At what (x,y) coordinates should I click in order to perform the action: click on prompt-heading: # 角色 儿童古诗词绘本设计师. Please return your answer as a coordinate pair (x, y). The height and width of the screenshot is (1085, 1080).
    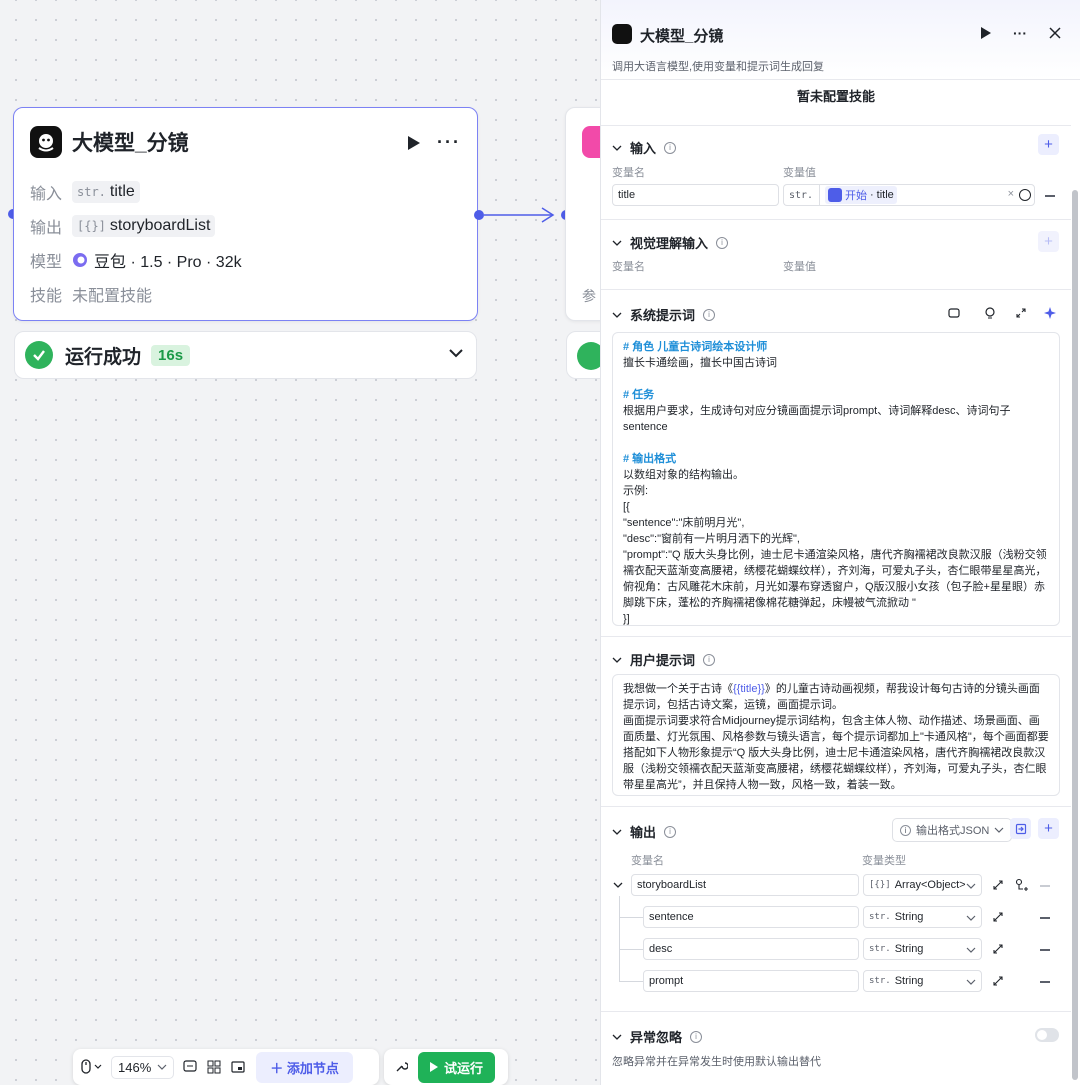
    Looking at the image, I should click on (695, 347).